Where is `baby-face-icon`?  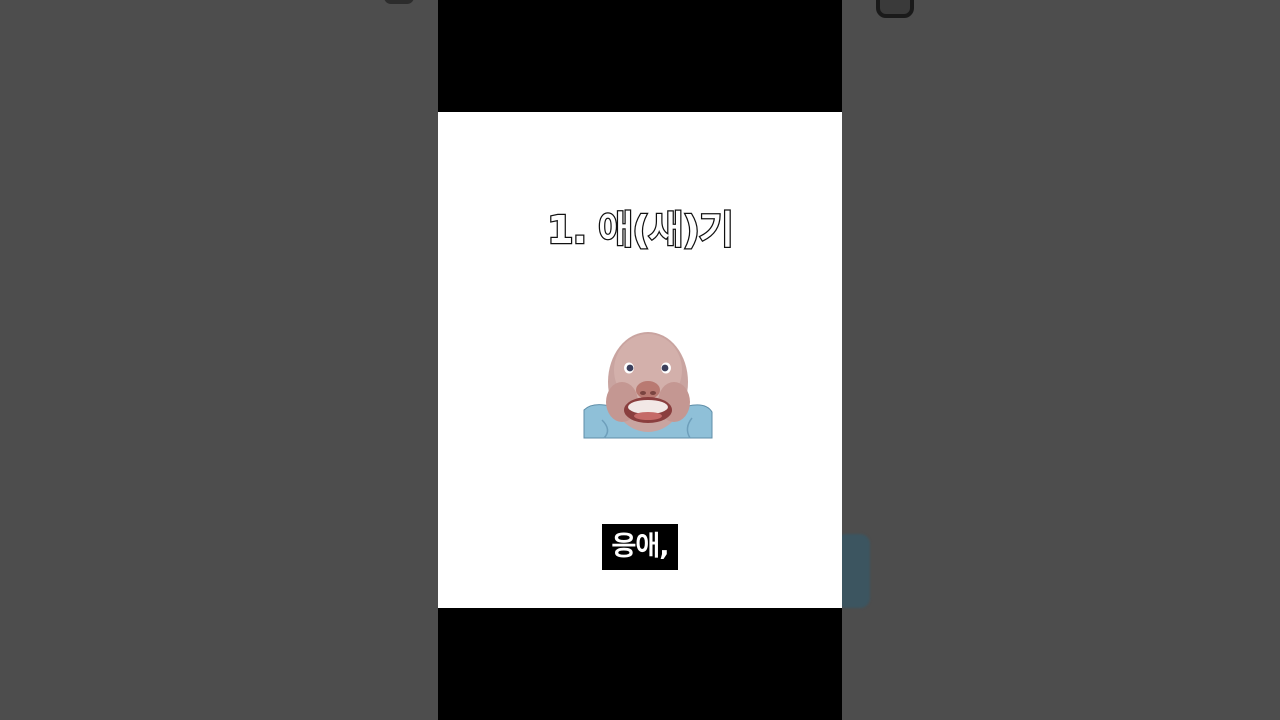
baby-face-icon is located at coordinates (648, 385).